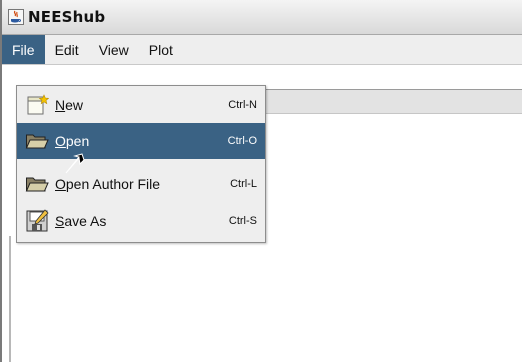 The image size is (522, 362). Describe the element at coordinates (77, 141) in the screenshot. I see `menu-item-label: pen` at that location.